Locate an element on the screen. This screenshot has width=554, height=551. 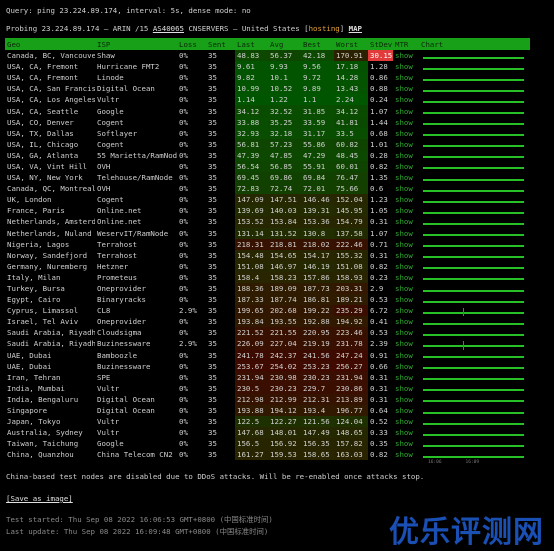
column-header: Last is located at coordinates (251, 44).